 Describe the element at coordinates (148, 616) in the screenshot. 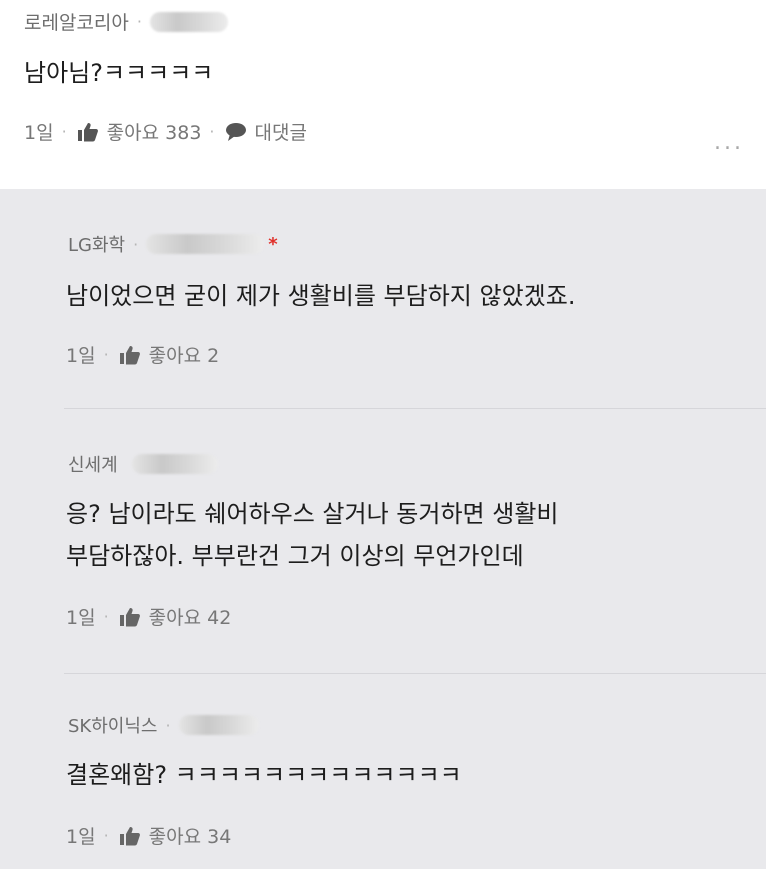

I see `reply-meta: 1일 · 좋아요 42` at that location.